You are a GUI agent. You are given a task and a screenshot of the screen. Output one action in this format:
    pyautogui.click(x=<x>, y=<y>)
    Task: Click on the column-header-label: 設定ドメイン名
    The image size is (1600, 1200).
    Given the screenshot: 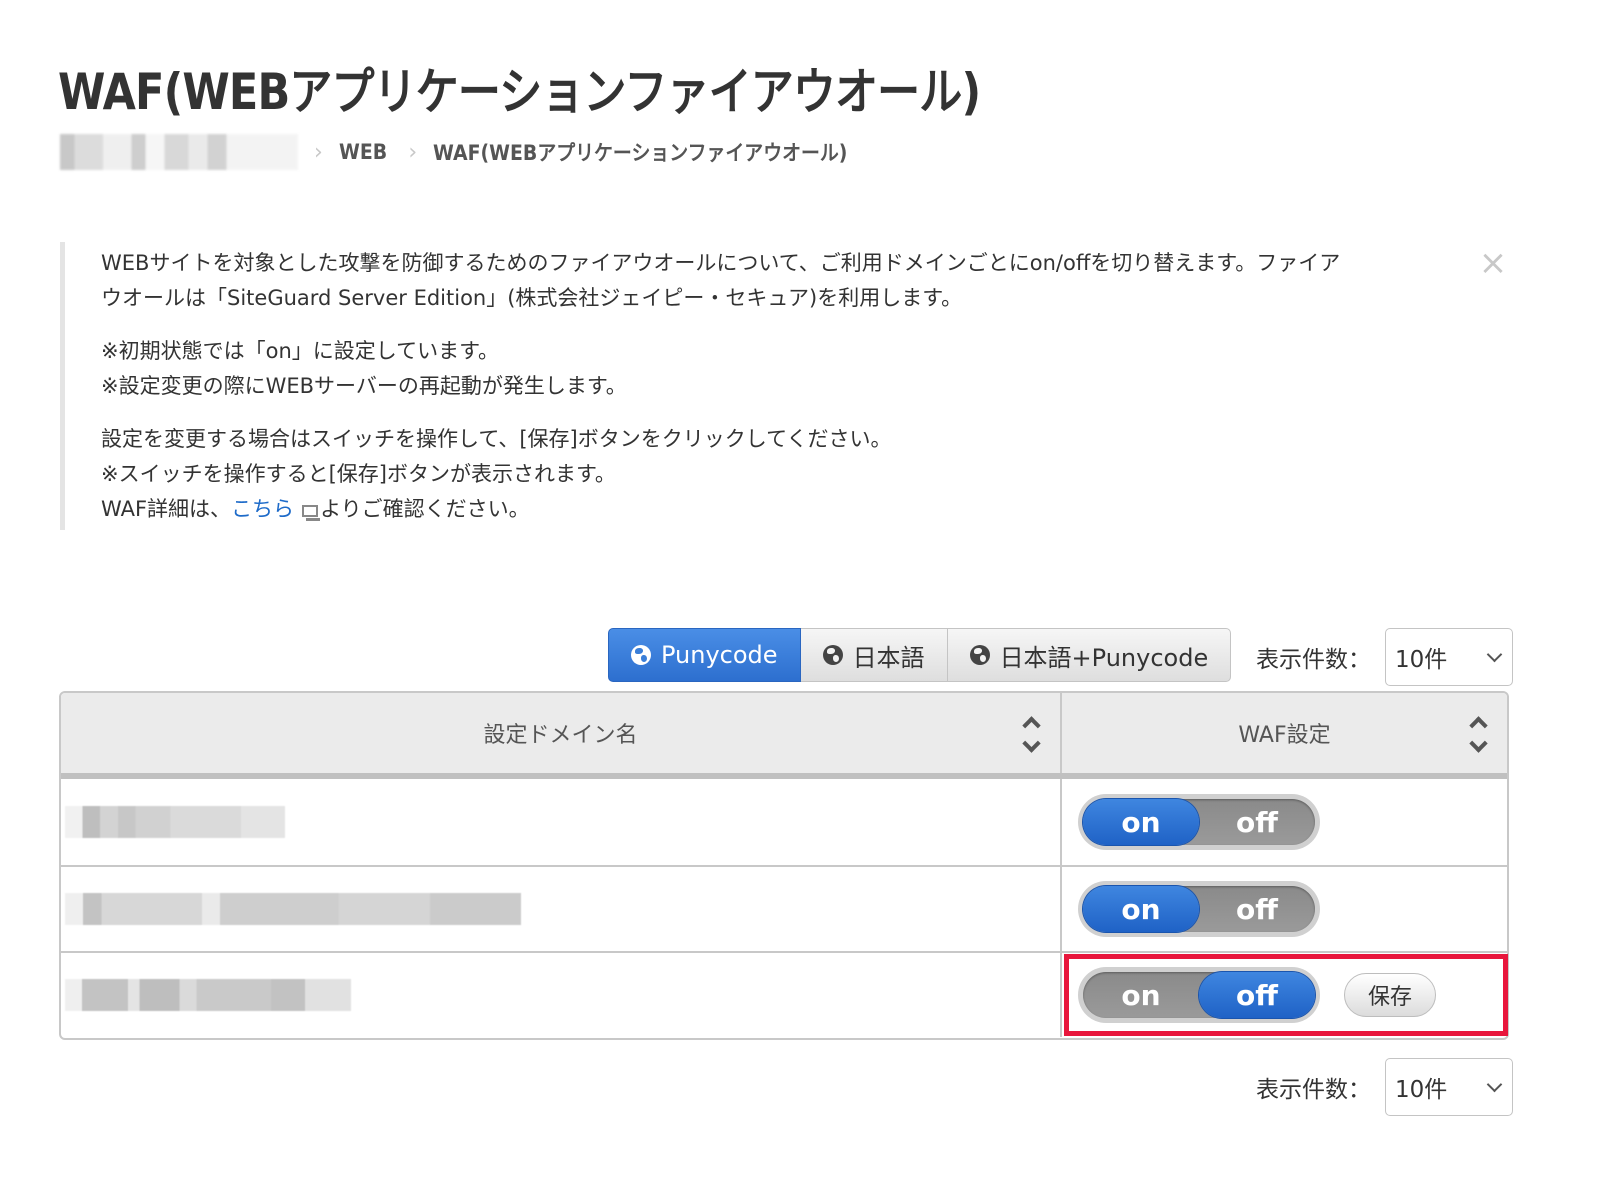 What is the action you would take?
    pyautogui.click(x=560, y=735)
    